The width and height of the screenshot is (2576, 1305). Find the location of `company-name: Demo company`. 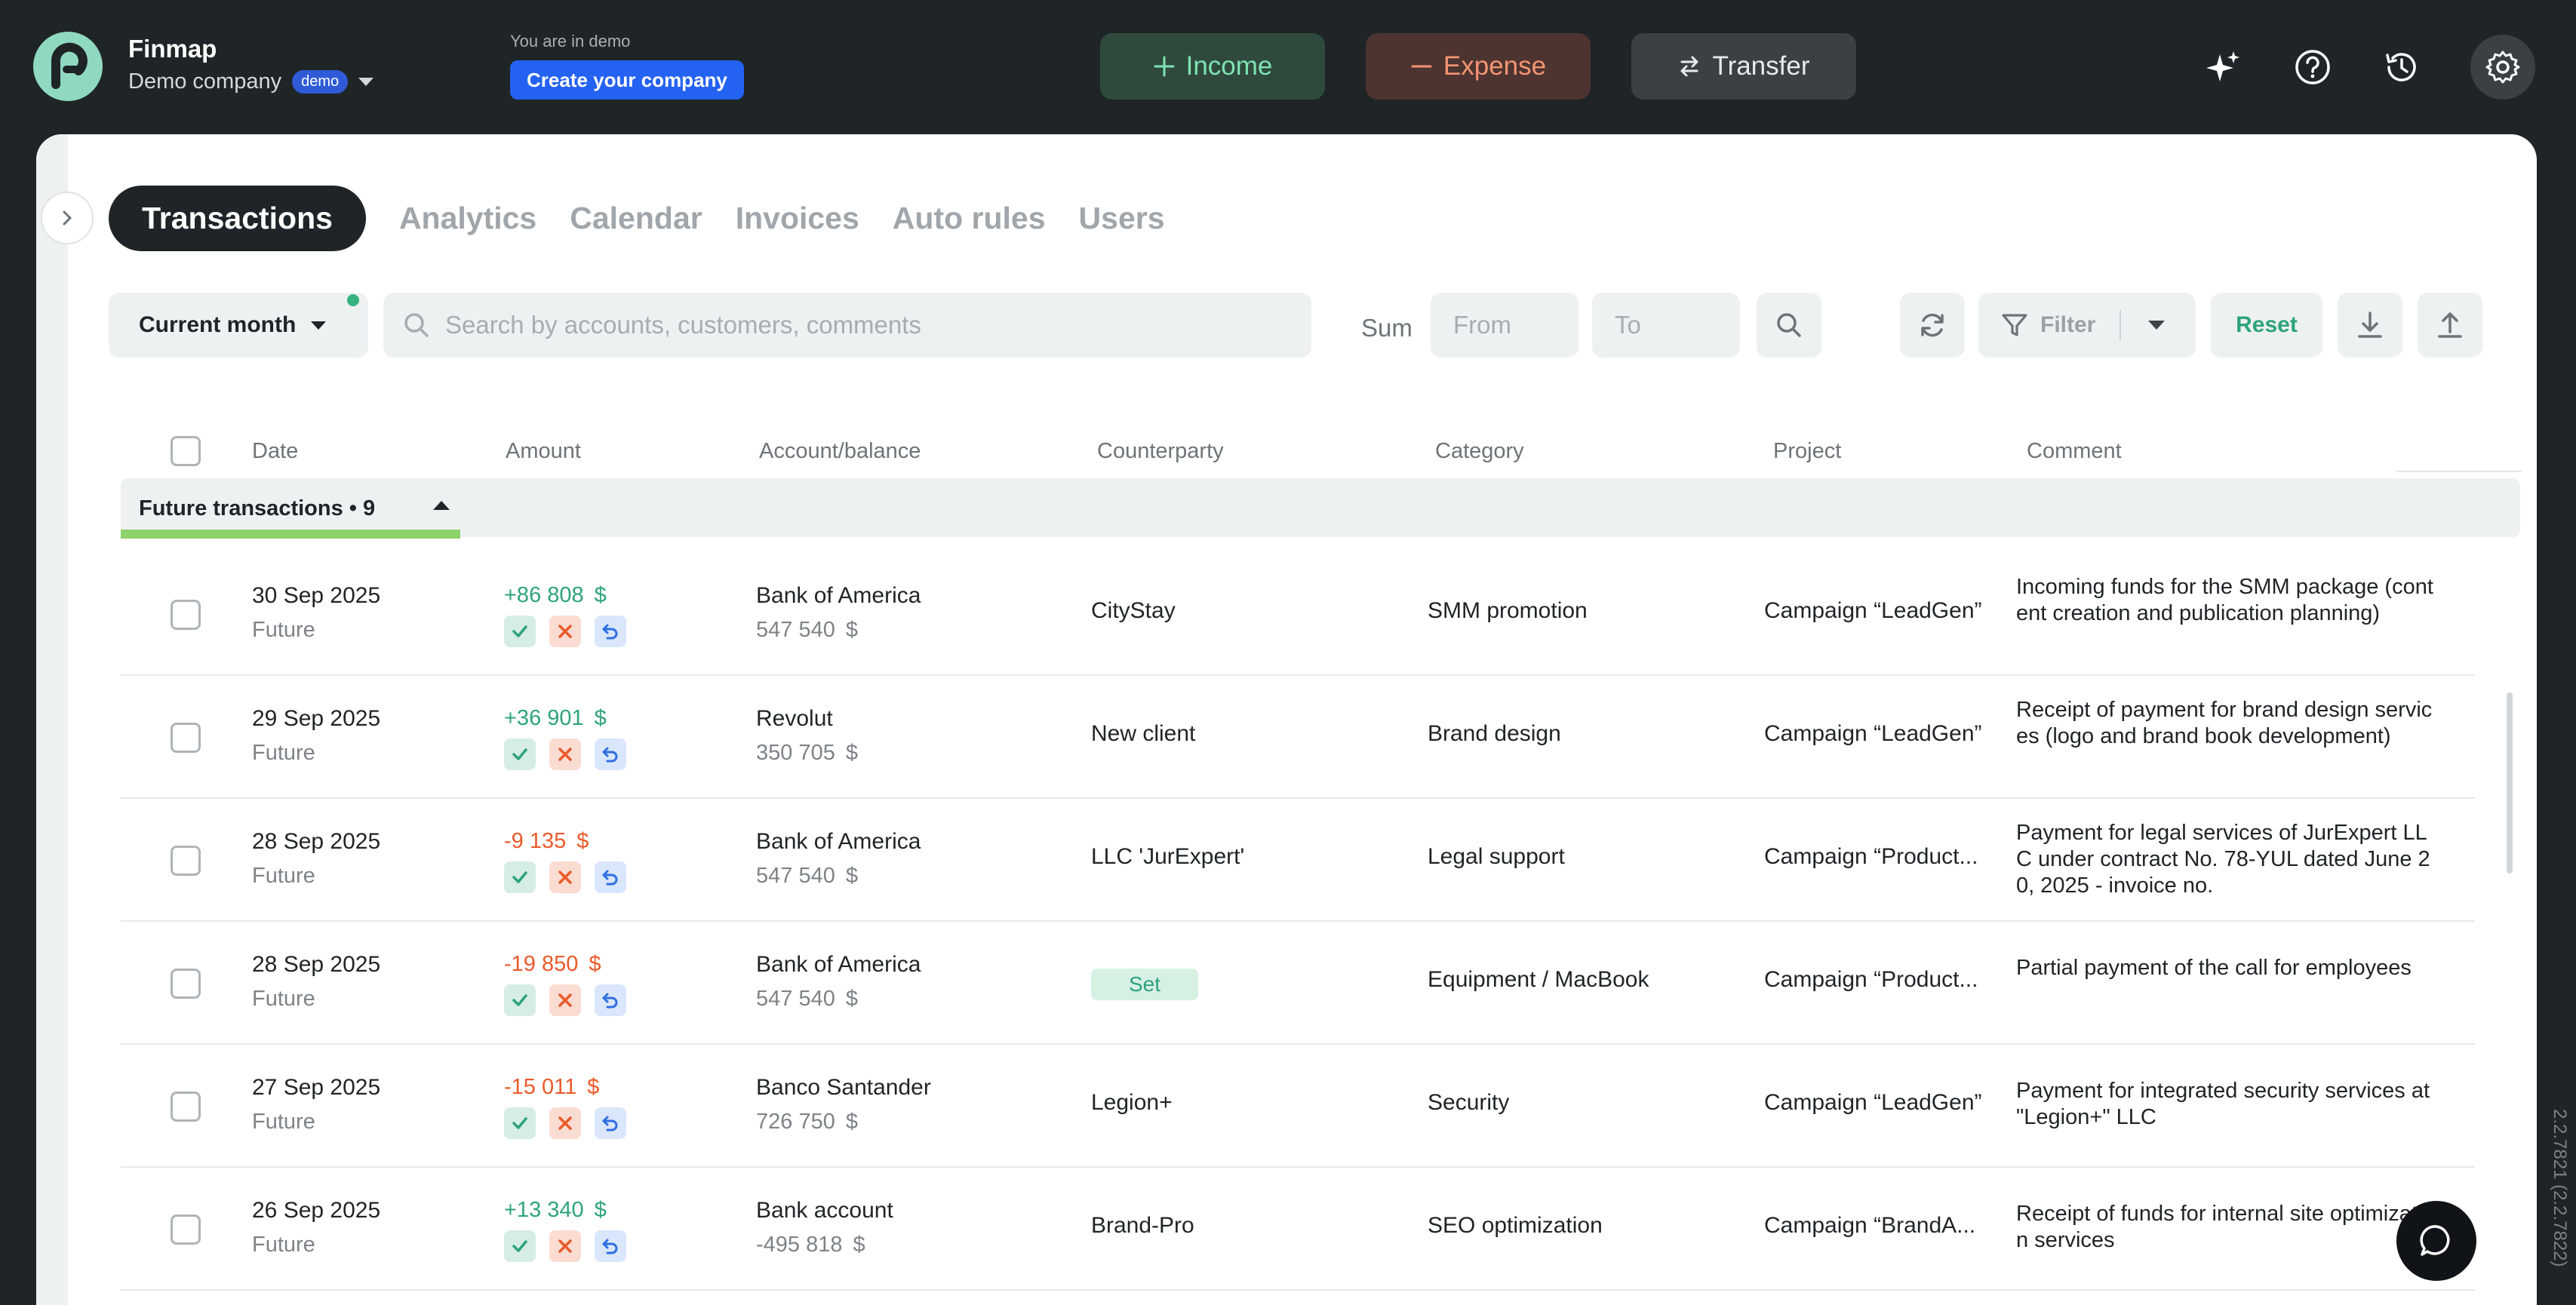

company-name: Demo company is located at coordinates (205, 81).